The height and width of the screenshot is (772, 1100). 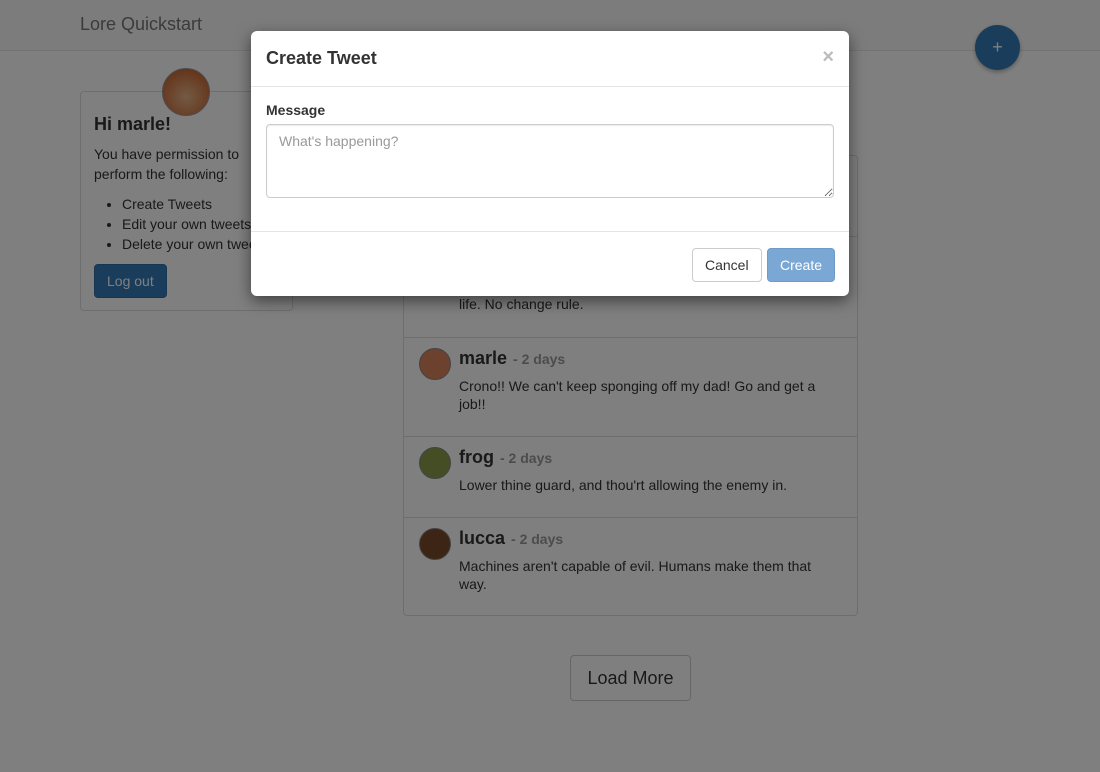 What do you see at coordinates (550, 59) in the screenshot?
I see `modal-header: Create Tweet ×` at bounding box center [550, 59].